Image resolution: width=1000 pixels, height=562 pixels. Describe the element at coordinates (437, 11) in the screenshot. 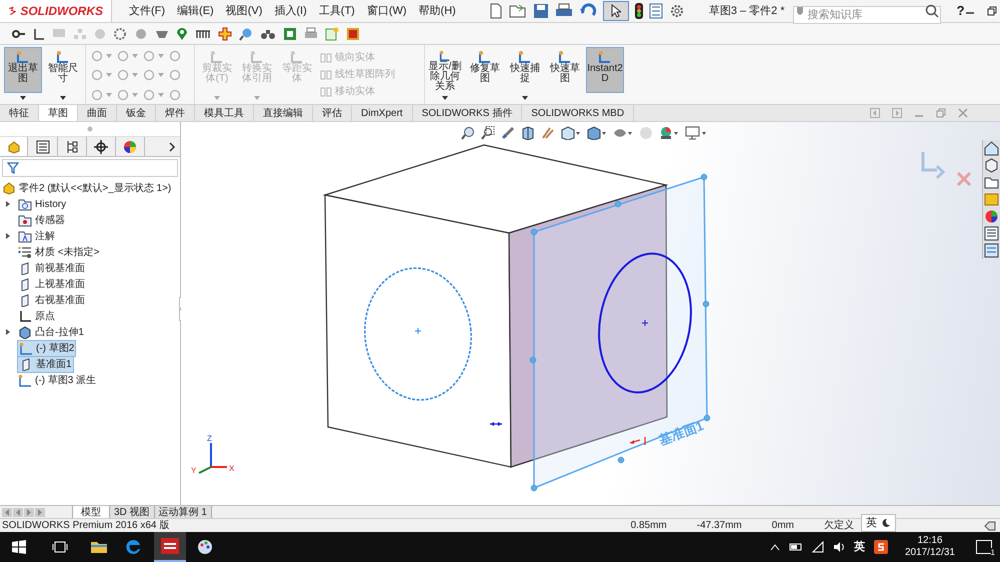

I see `menu-item: 帮助(H)` at that location.